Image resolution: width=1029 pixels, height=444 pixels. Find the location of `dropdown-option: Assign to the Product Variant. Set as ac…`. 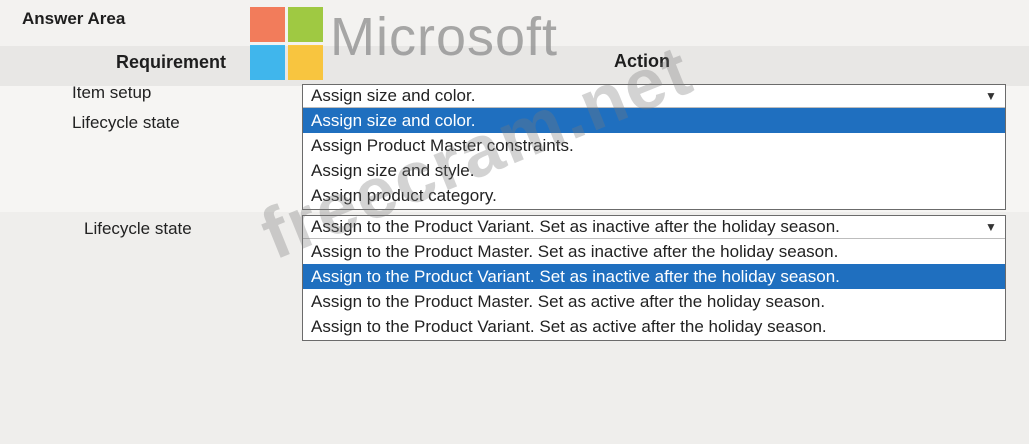

dropdown-option: Assign to the Product Variant. Set as ac… is located at coordinates (654, 326).